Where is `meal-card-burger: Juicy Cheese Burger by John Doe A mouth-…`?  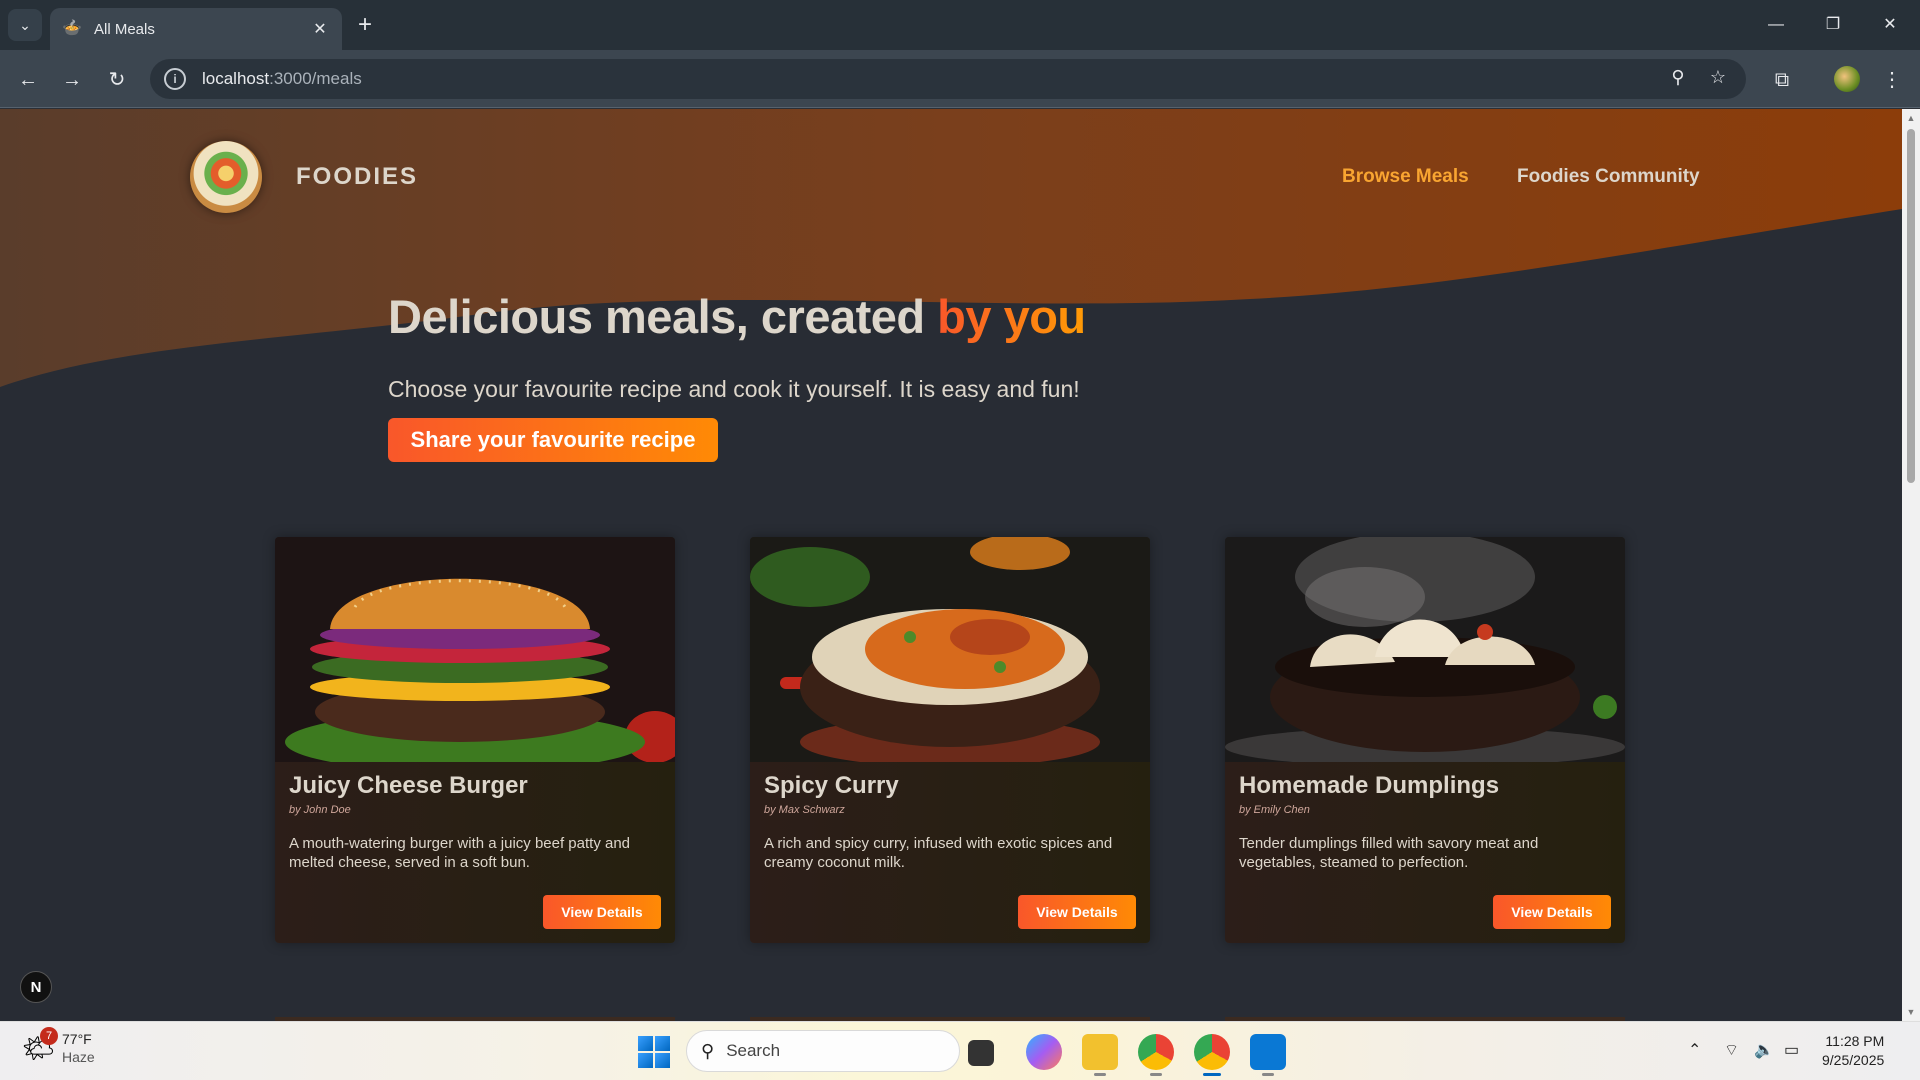
meal-card-burger: Juicy Cheese Burger by John Doe A mouth-… is located at coordinates (475, 740).